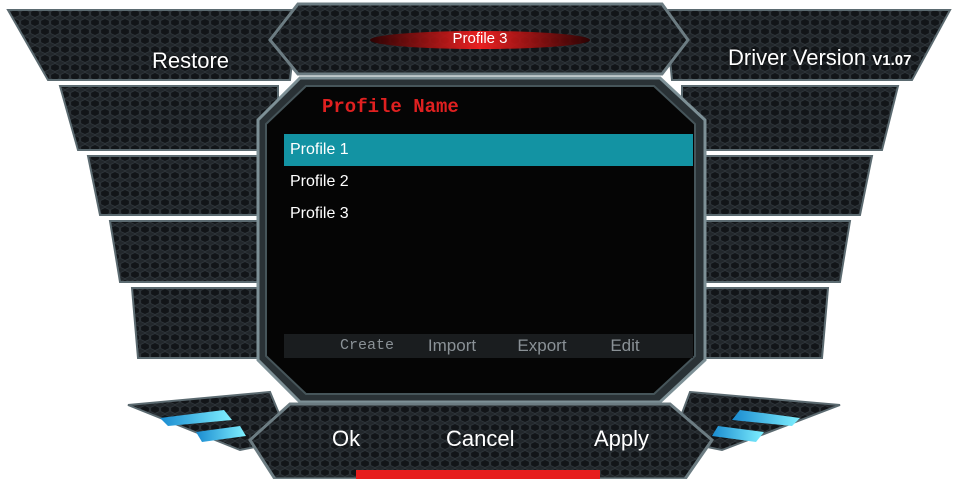 This screenshot has width=958, height=479. I want to click on cancel-button: Cancel, so click(480, 439).